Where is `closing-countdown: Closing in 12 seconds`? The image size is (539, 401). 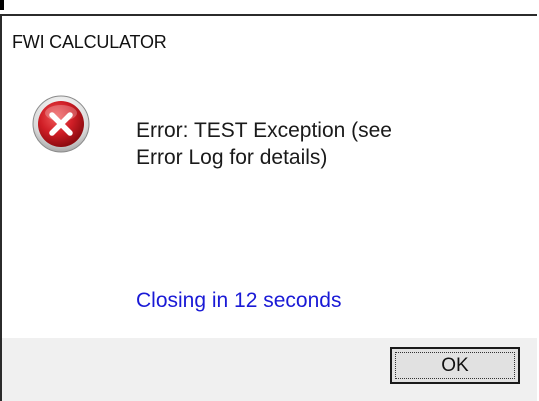 closing-countdown: Closing in 12 seconds is located at coordinates (239, 300).